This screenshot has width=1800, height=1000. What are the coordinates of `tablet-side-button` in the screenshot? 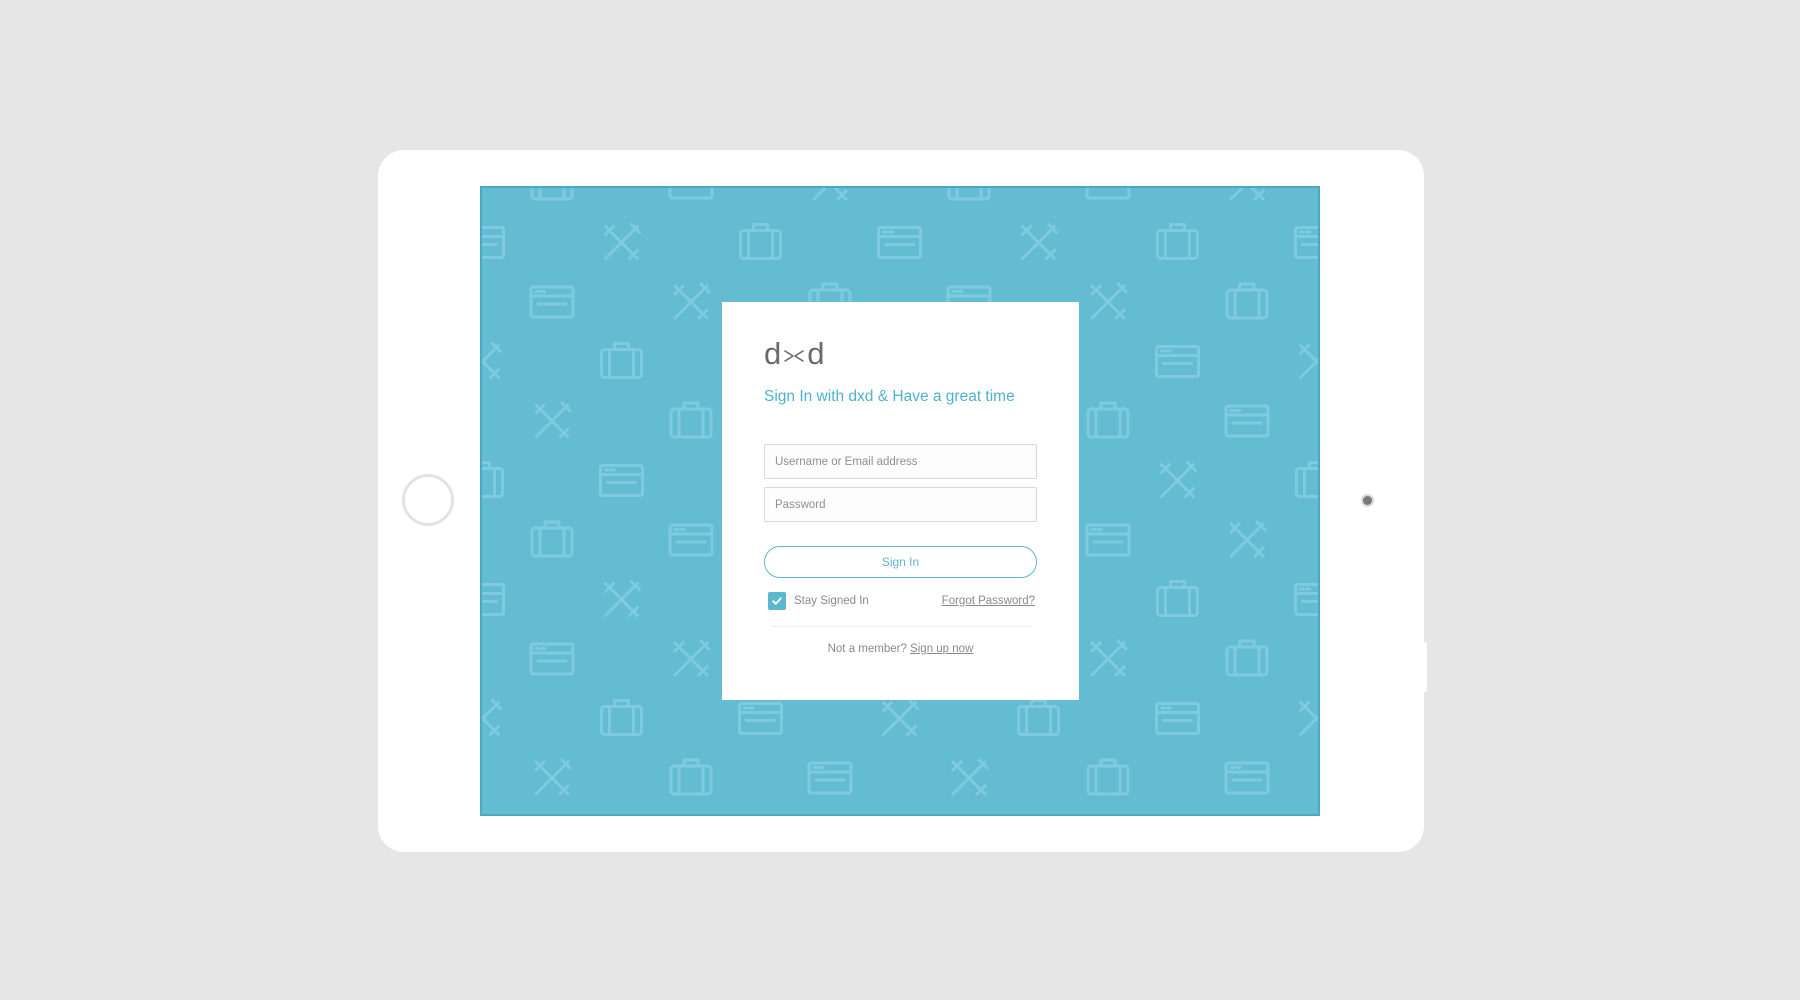 It's located at (1425, 667).